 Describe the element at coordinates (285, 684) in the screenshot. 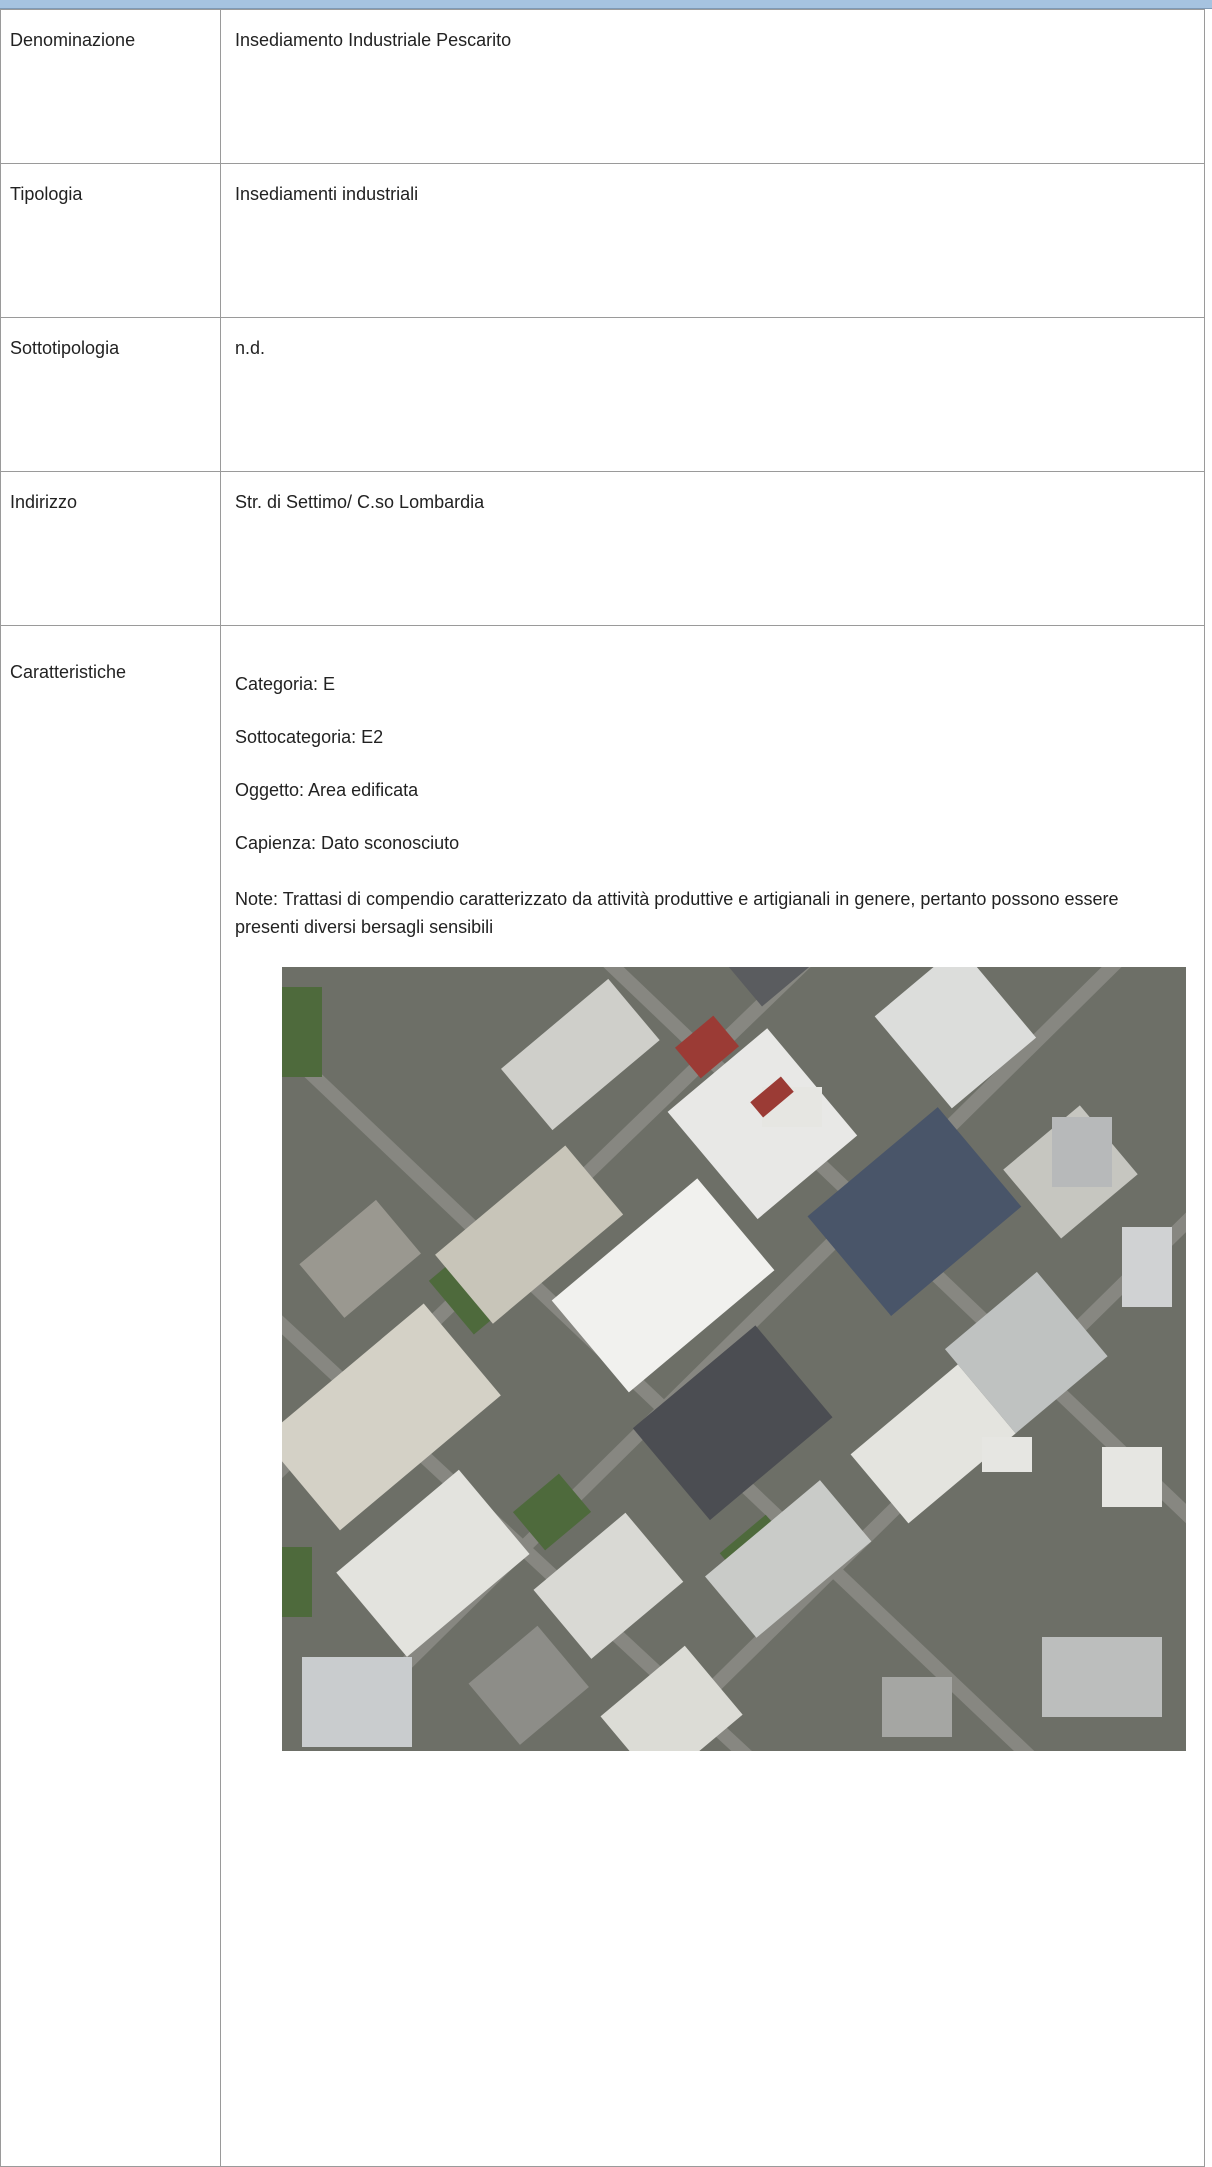

I see `categoria-text: Categoria: E` at that location.